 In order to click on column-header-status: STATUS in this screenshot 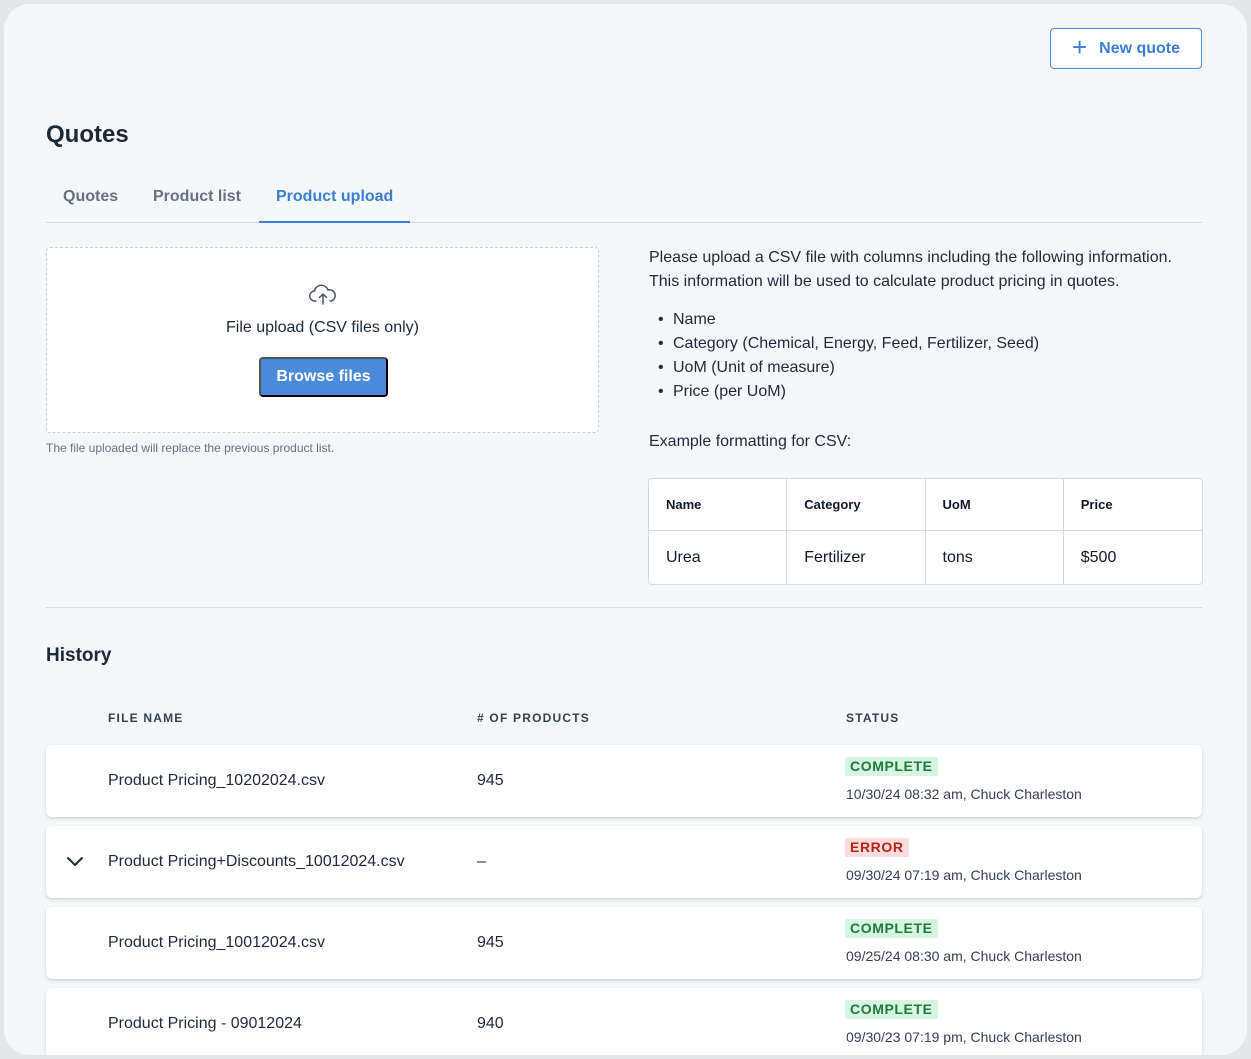, I will do `click(873, 718)`.